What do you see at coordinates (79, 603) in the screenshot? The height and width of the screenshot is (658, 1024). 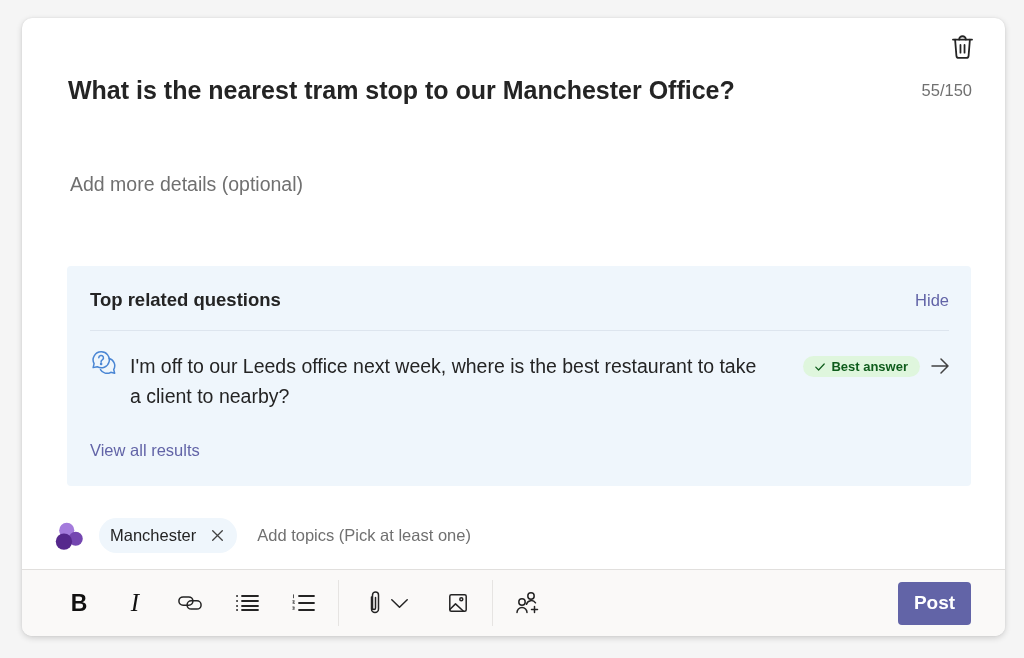 I see `bold-button: B` at bounding box center [79, 603].